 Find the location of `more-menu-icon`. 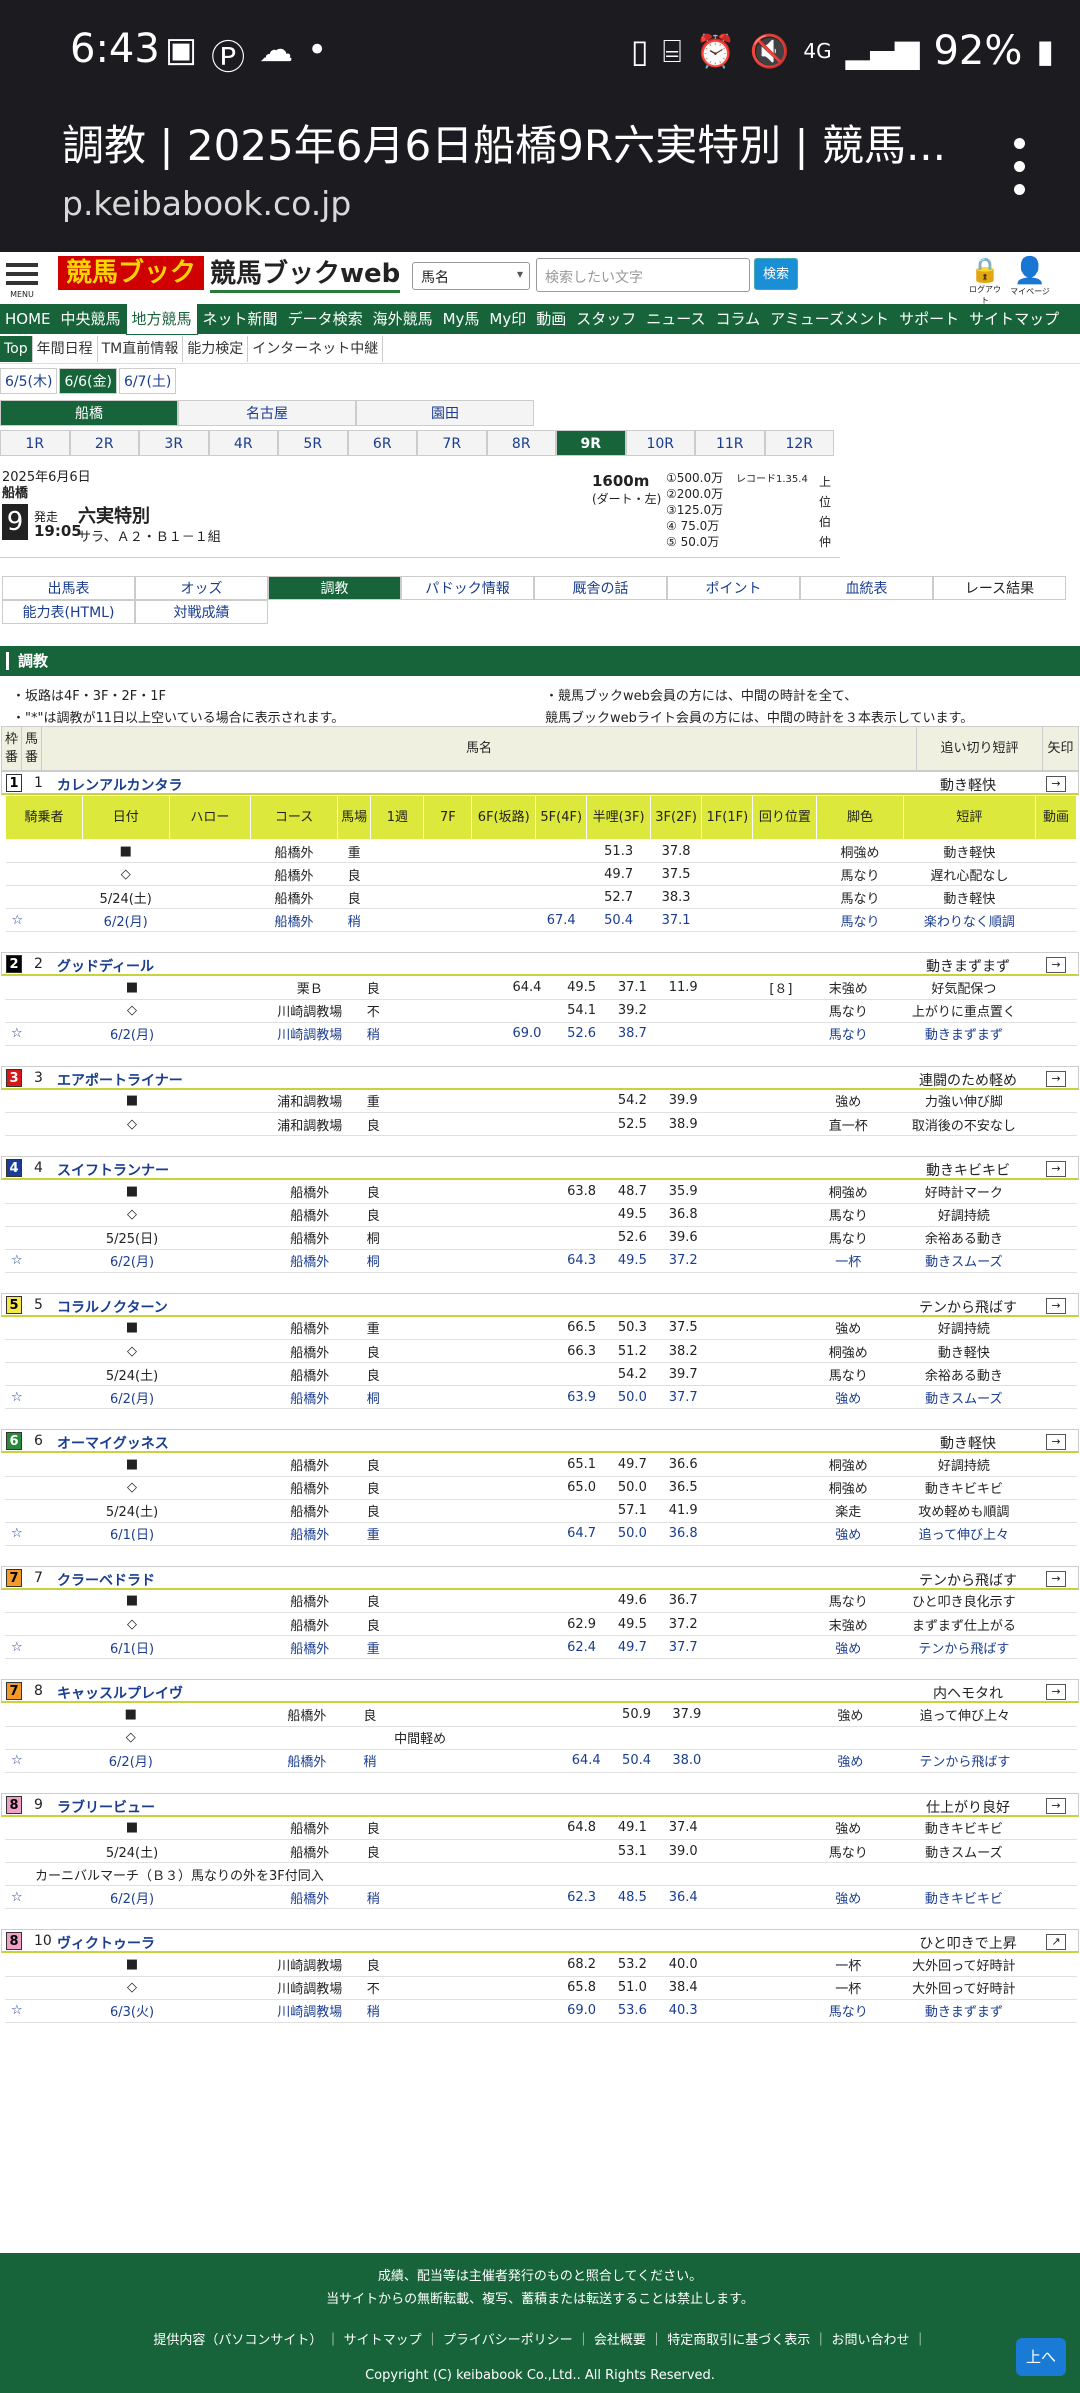

more-menu-icon is located at coordinates (1022, 166).